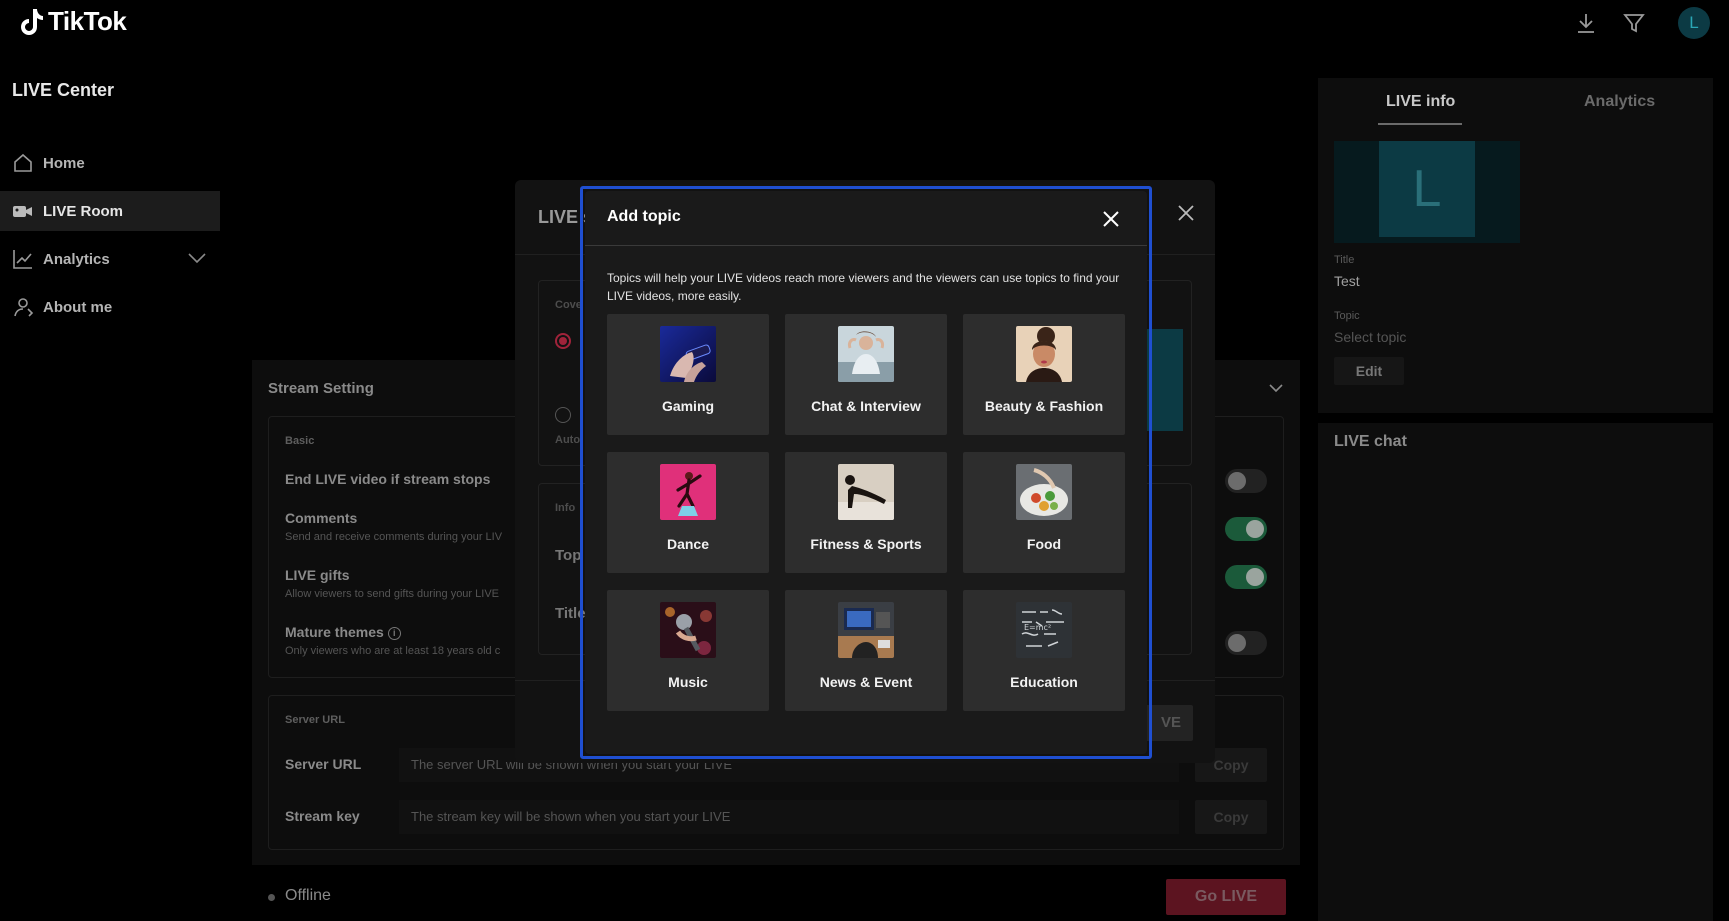  What do you see at coordinates (22, 259) in the screenshot?
I see `chart-line-icon` at bounding box center [22, 259].